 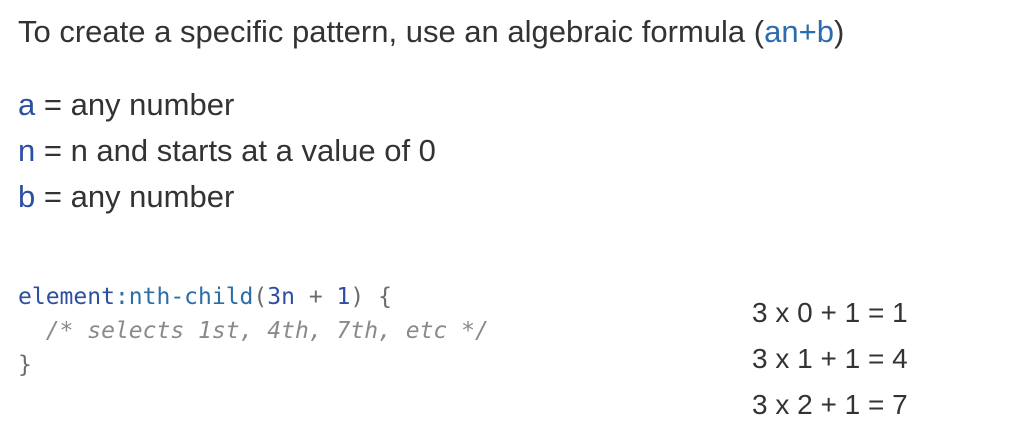 I want to click on definition-b: b = any number, so click(x=227, y=197).